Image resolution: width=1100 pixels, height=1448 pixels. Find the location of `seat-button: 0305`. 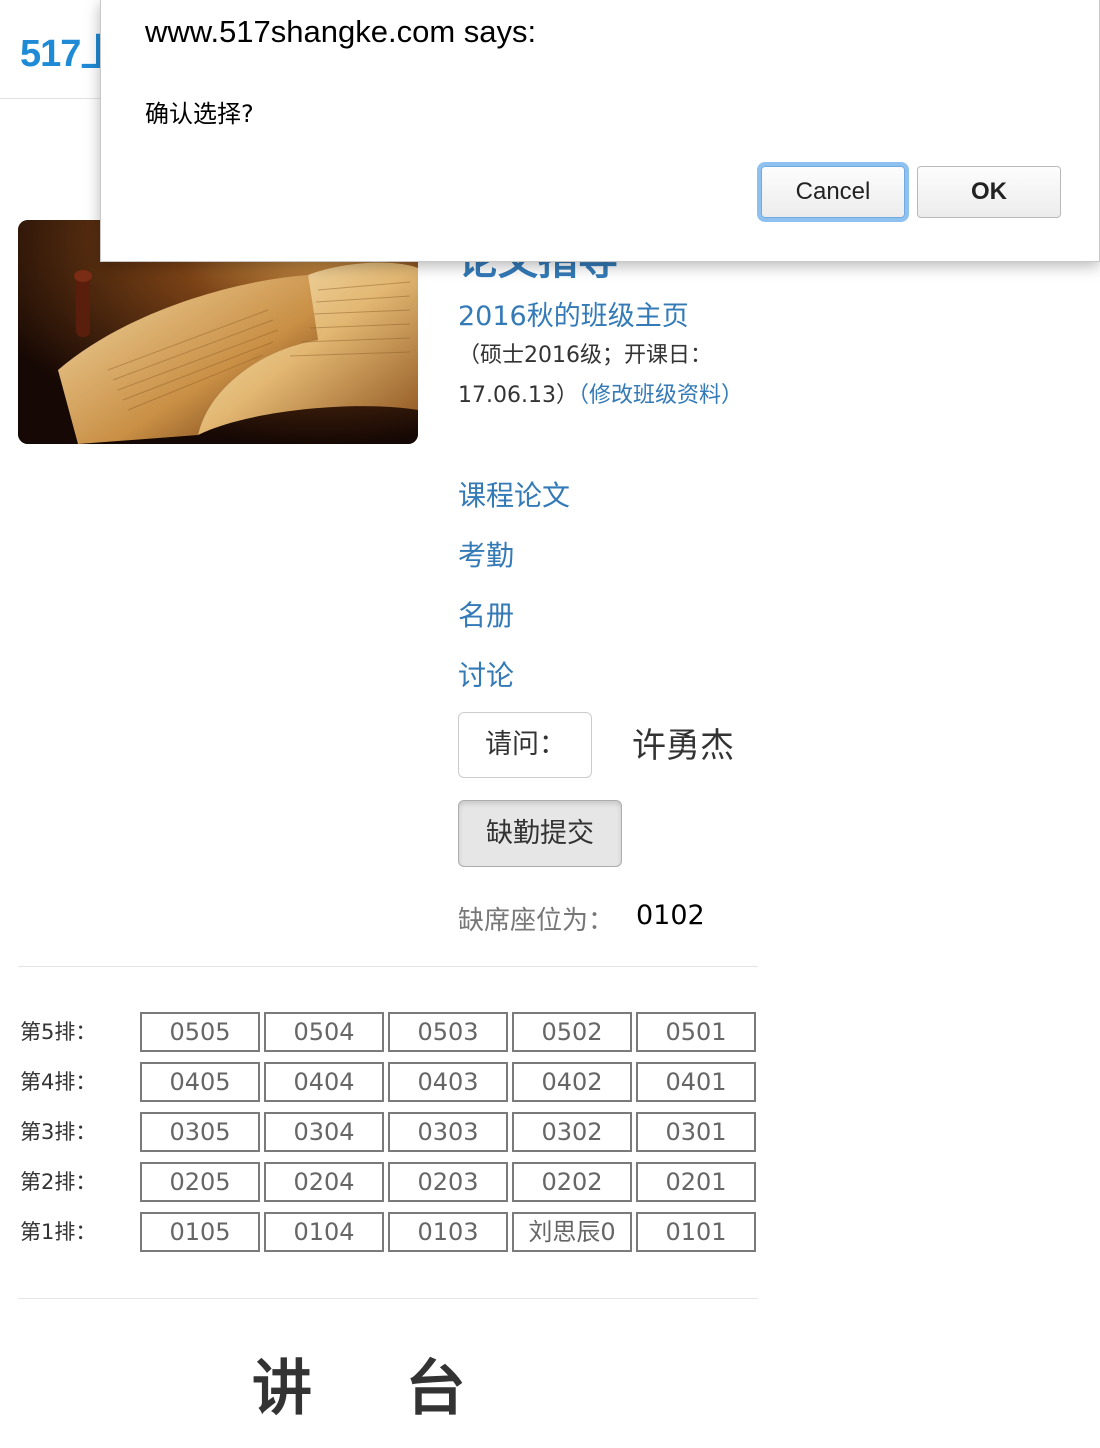

seat-button: 0305 is located at coordinates (200, 1132).